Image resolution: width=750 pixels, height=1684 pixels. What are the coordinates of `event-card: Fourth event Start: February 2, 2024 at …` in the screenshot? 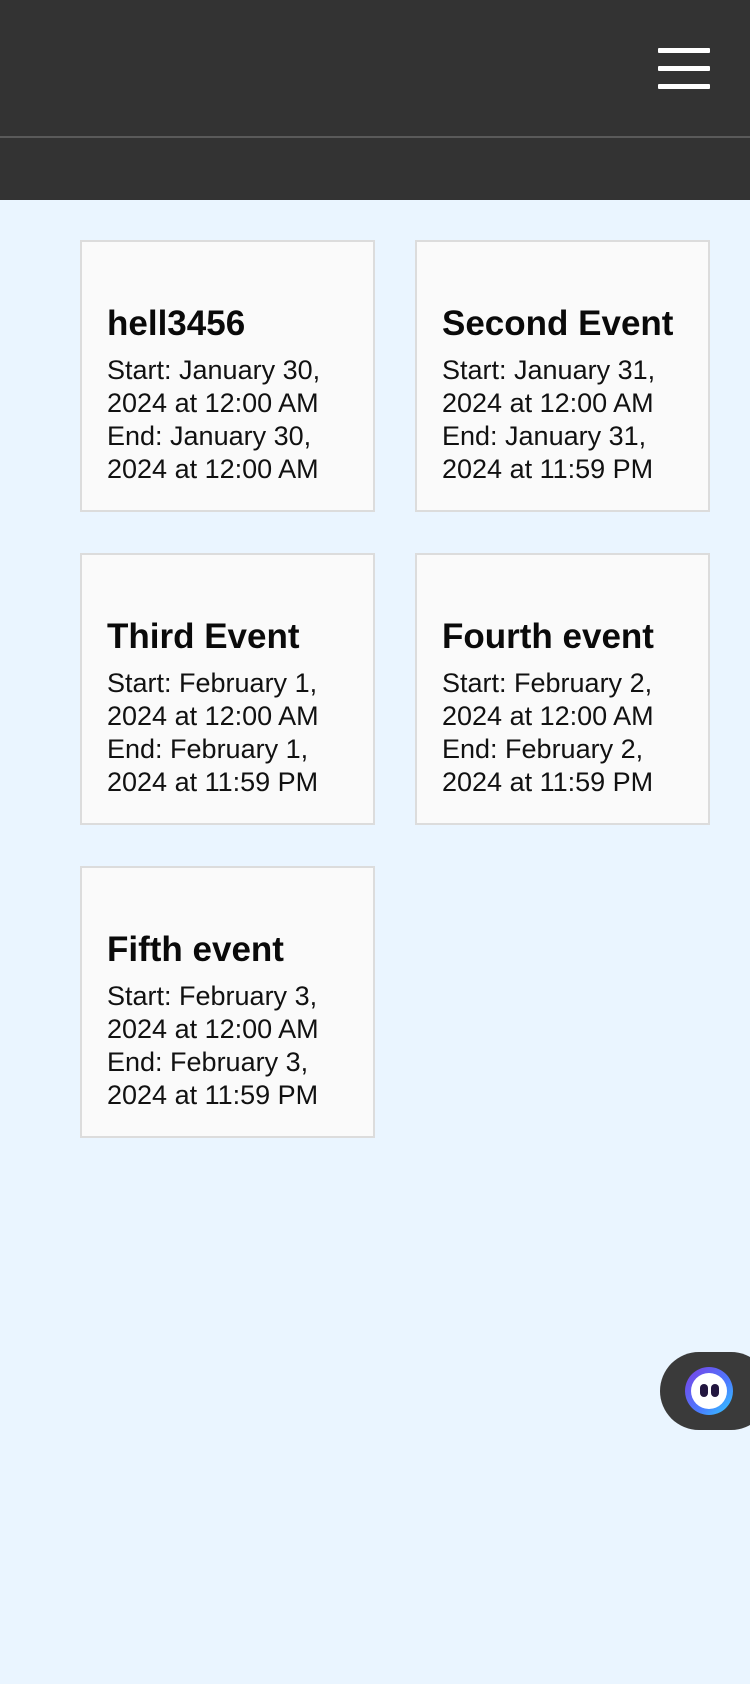 It's located at (562, 689).